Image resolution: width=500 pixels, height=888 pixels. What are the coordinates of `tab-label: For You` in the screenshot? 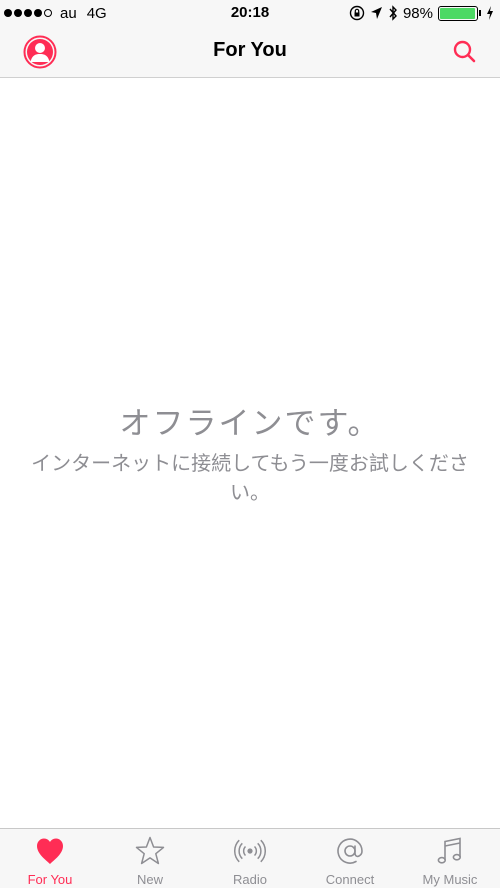 It's located at (50, 879).